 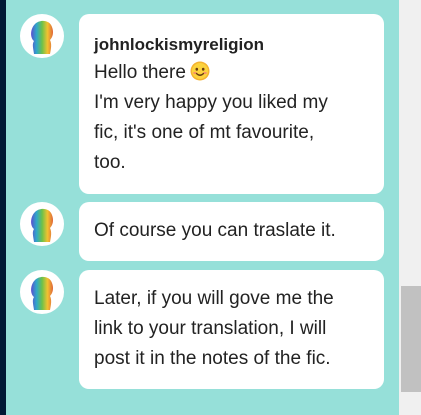 I want to click on scrollbar-thumb, so click(x=411, y=339).